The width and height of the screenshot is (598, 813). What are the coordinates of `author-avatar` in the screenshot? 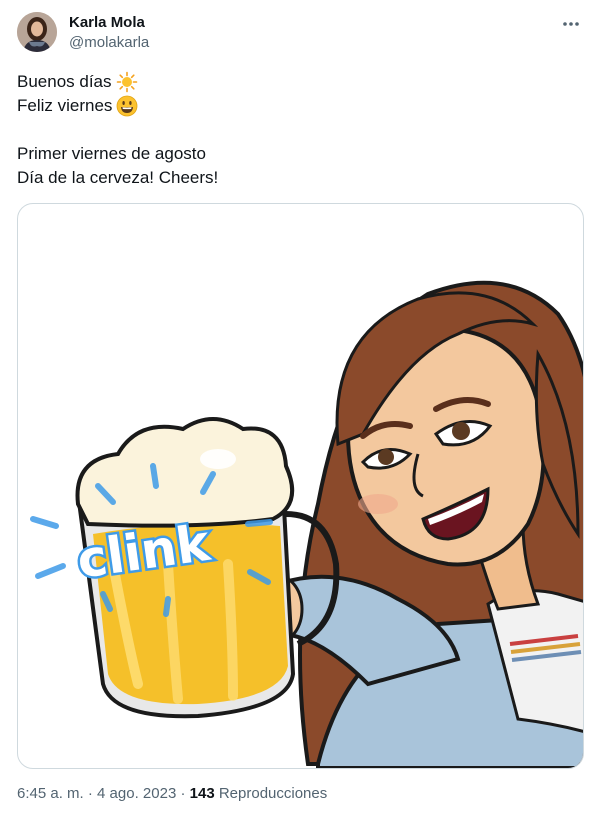 It's located at (37, 32).